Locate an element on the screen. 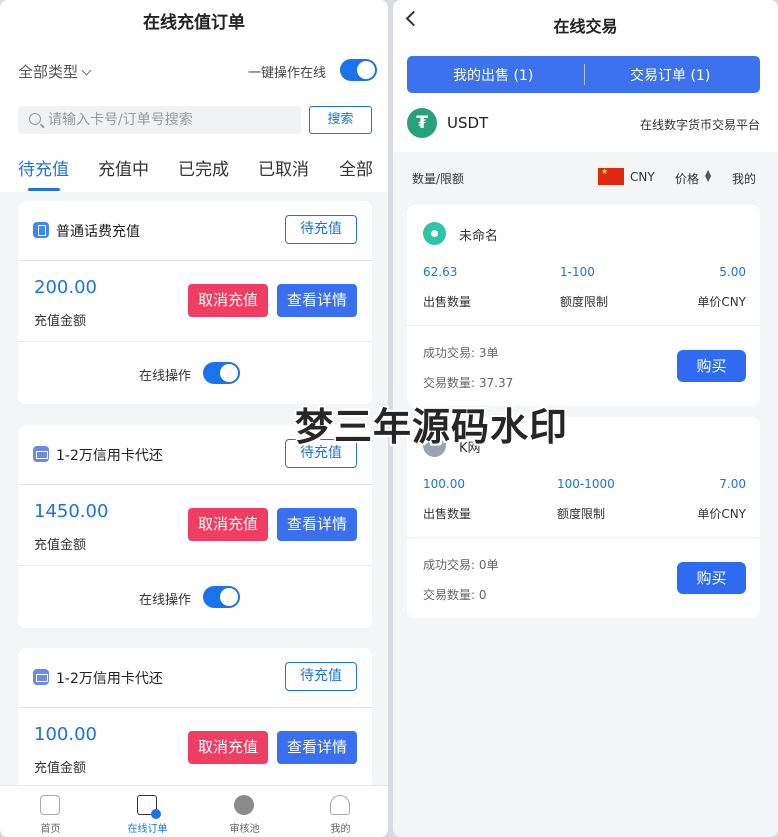 The width and height of the screenshot is (778, 837). success-trades: 成功交易: 0单 is located at coordinates (461, 565).